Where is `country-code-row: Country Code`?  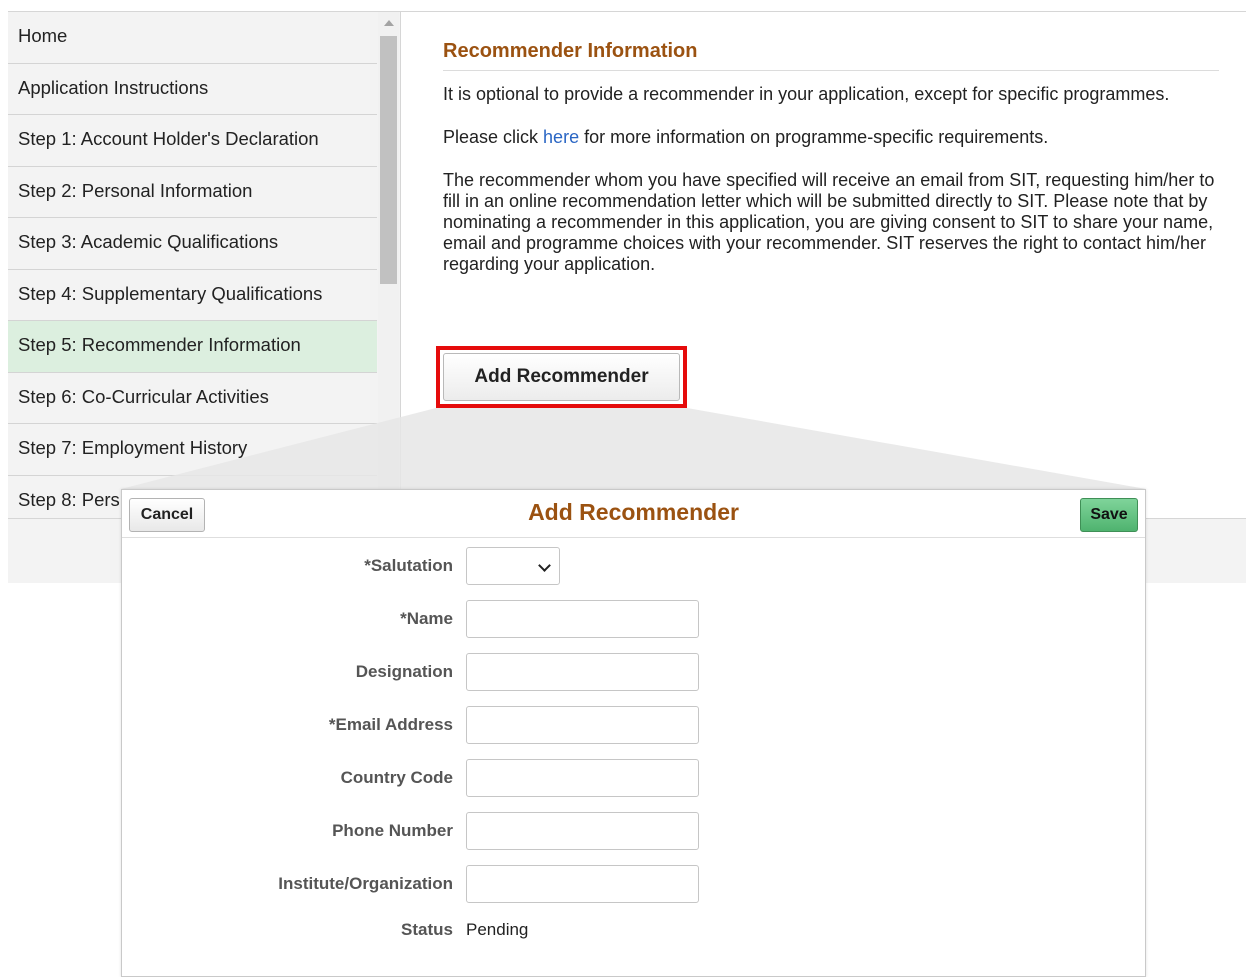
country-code-row: Country Code is located at coordinates (422, 778).